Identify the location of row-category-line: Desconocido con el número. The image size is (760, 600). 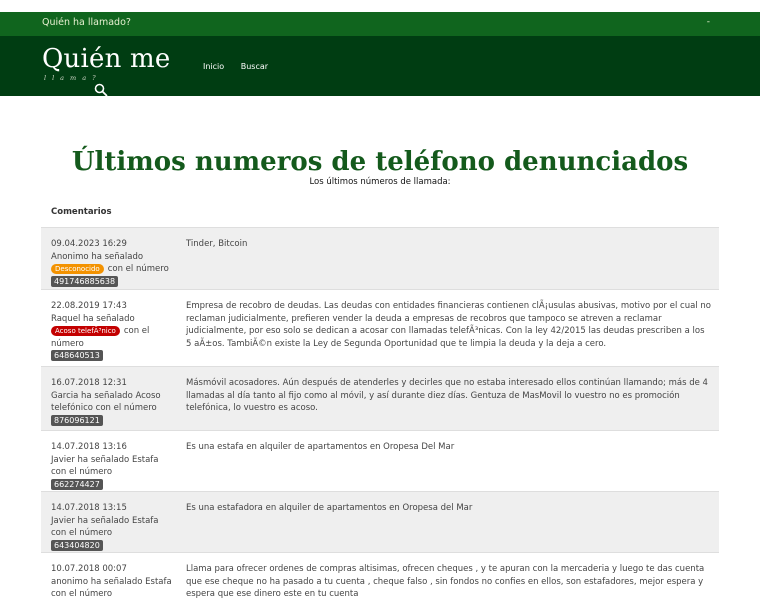
(112, 269).